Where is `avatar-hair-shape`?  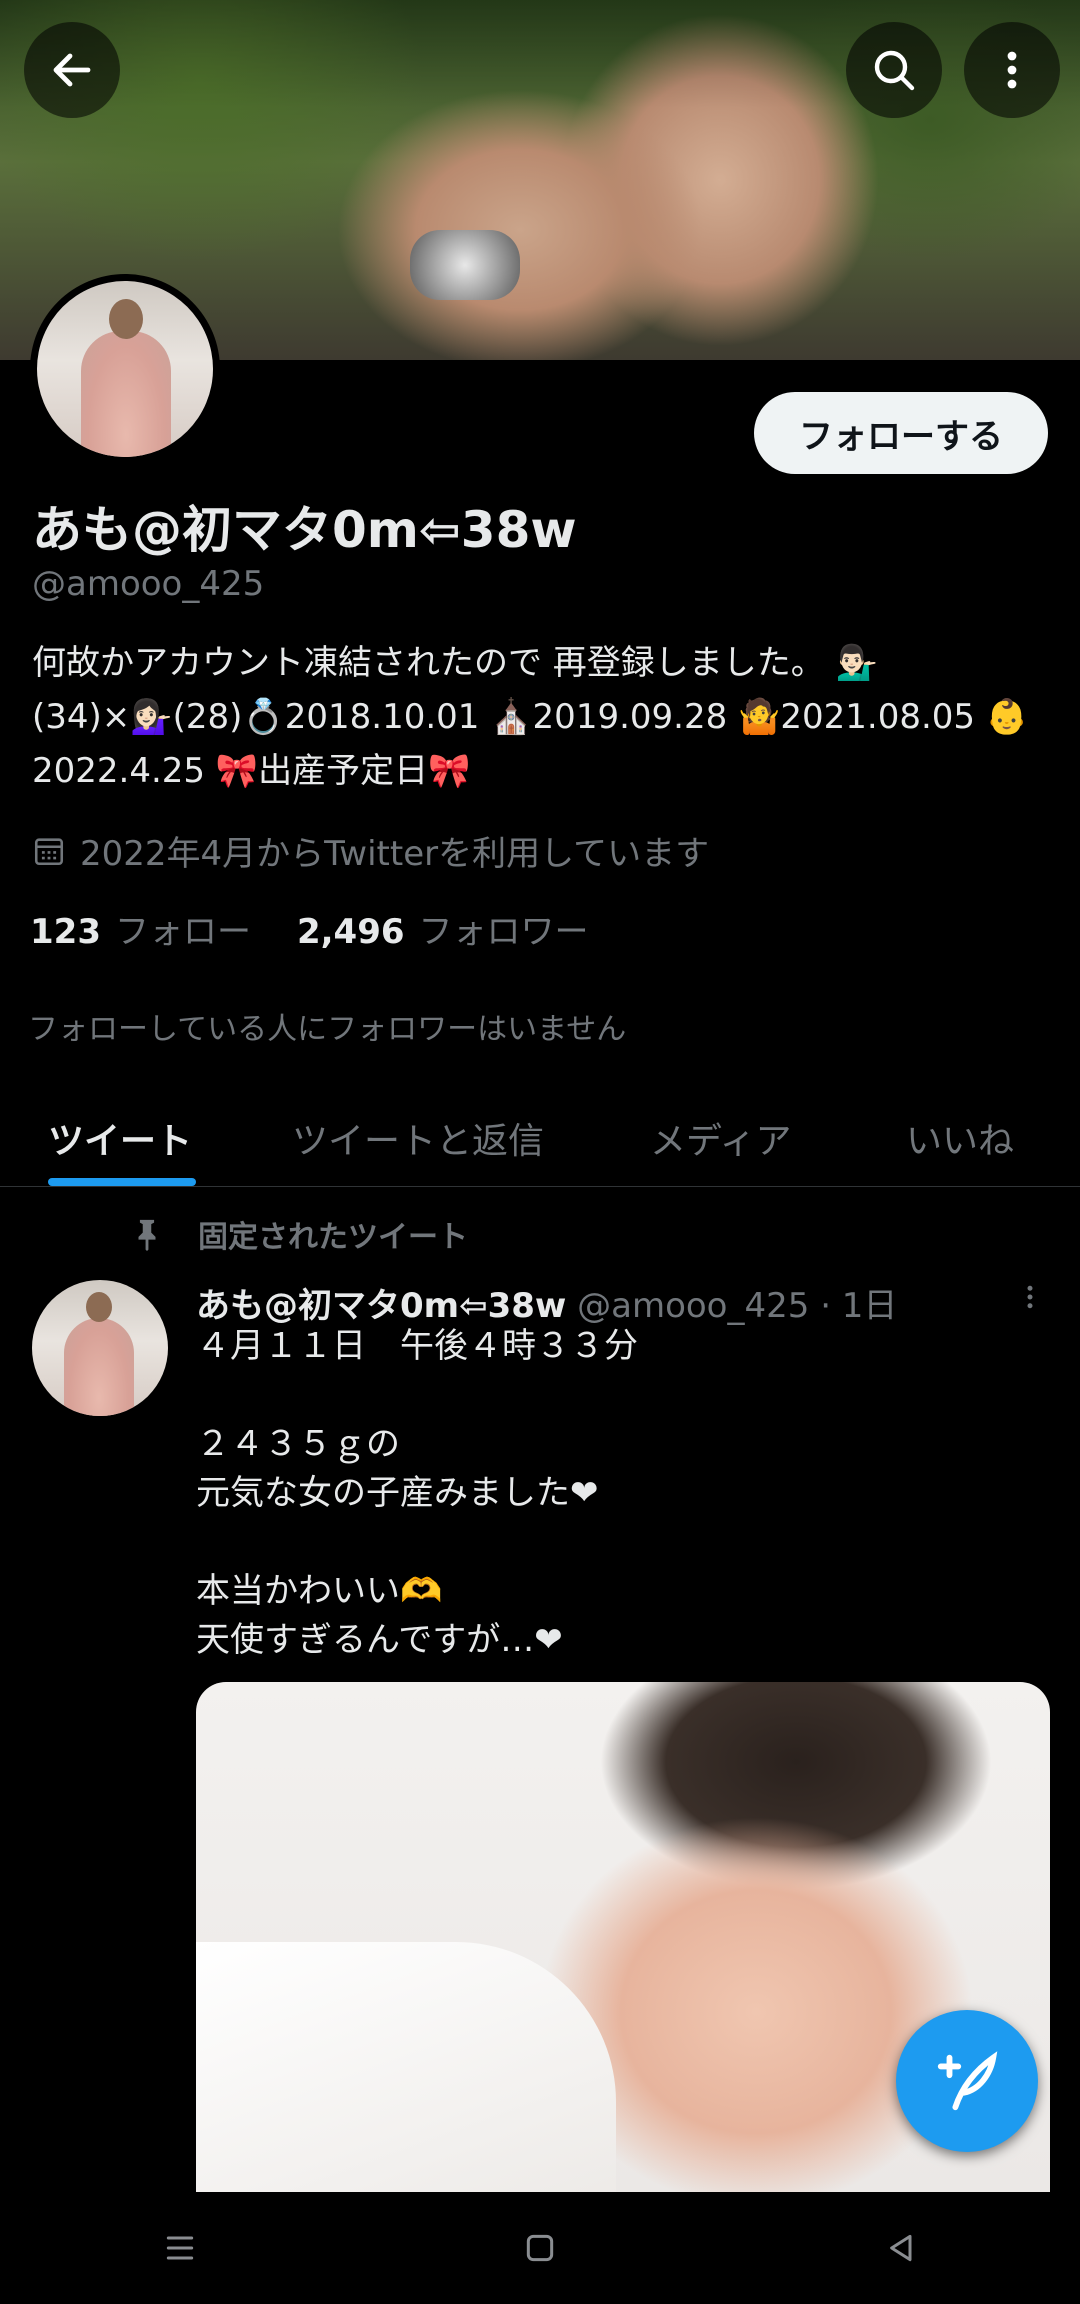 avatar-hair-shape is located at coordinates (126, 319).